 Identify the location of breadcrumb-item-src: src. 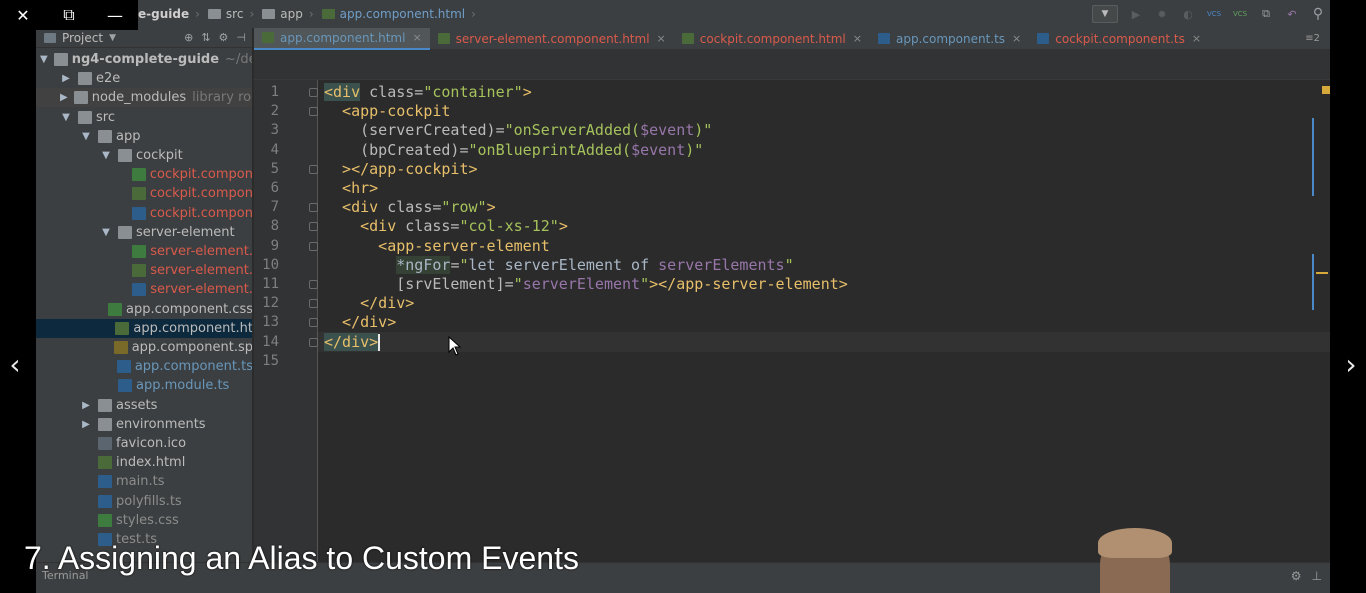
(225, 14).